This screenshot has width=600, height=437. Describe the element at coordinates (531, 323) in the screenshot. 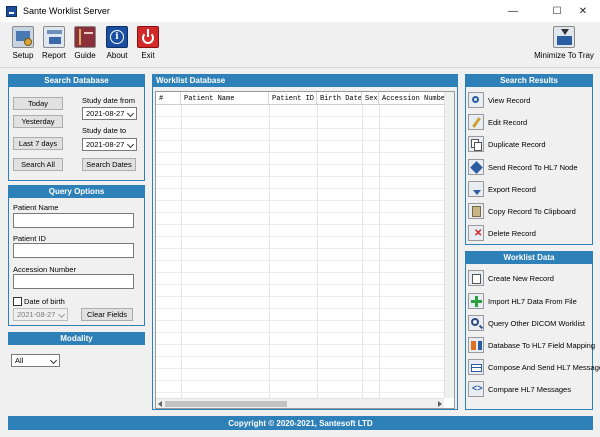

I see `query-other-dicom-worklist-button: Query Other DICOM Worklist` at that location.